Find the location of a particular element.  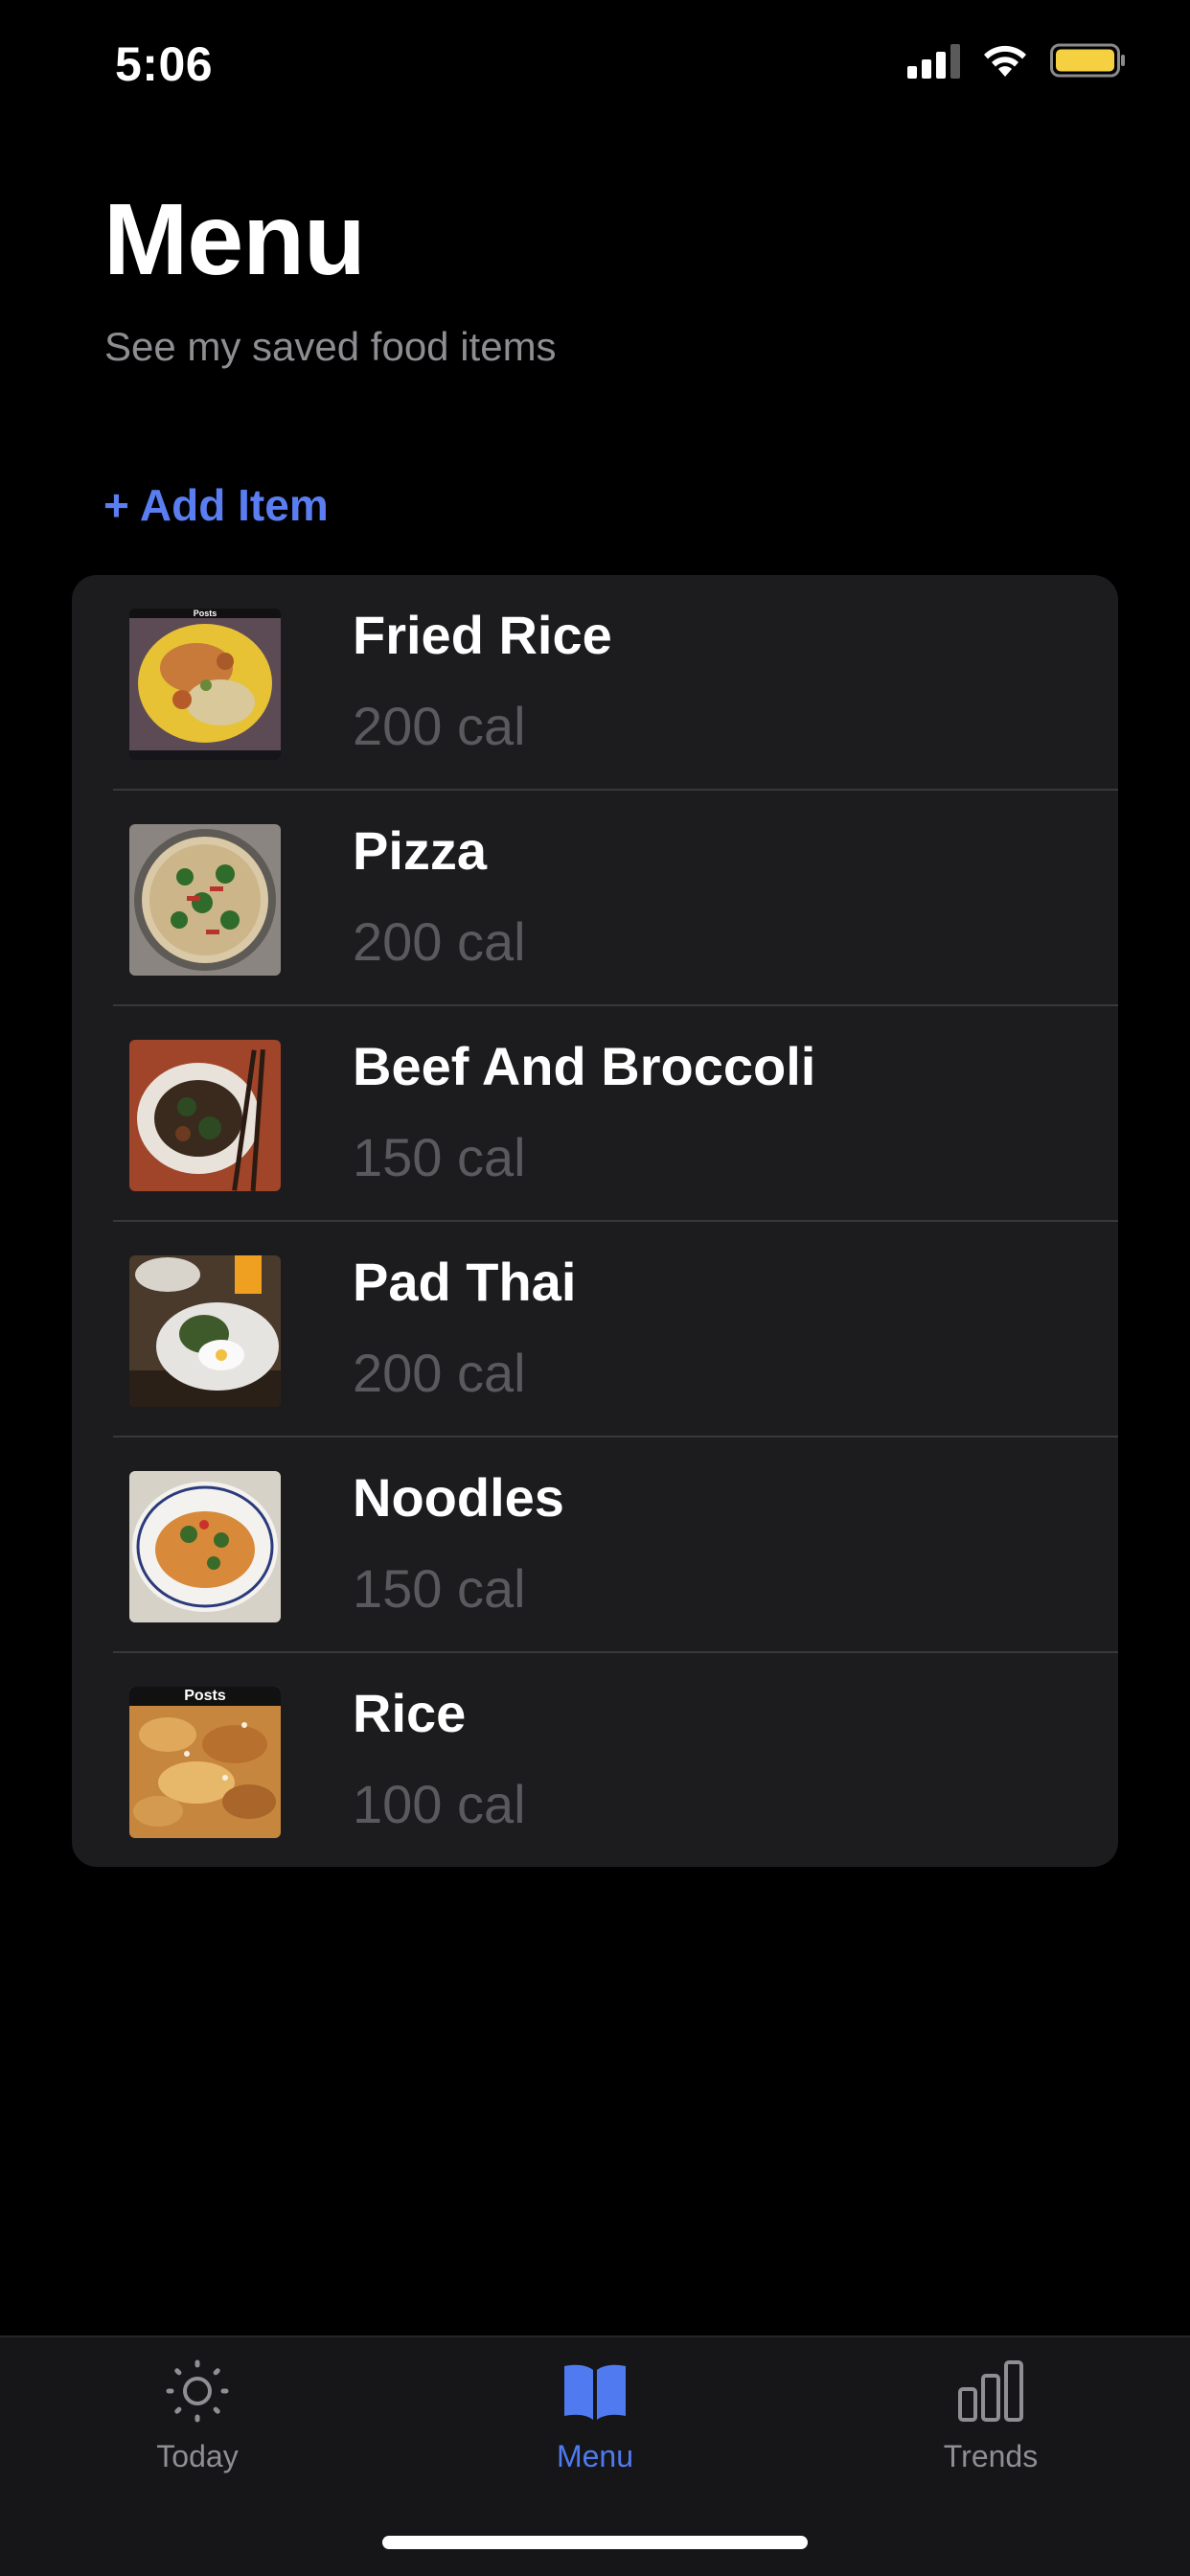

food-item-name: Noodles is located at coordinates (459, 1497).